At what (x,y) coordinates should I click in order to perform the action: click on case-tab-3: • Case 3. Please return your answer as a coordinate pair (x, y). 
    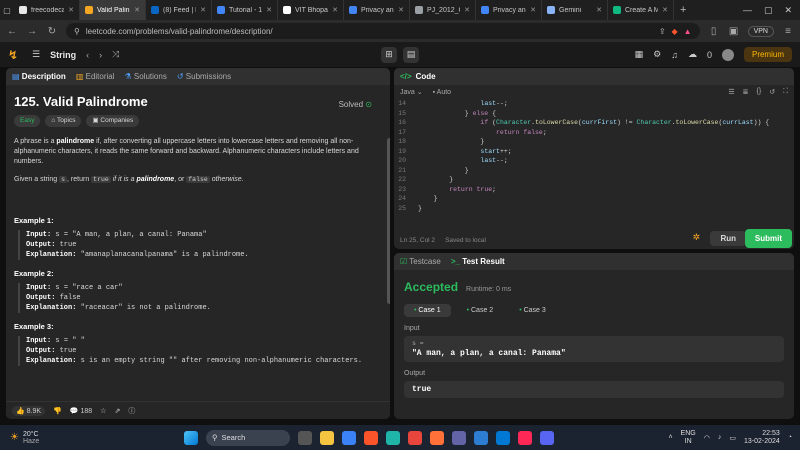
    Looking at the image, I should click on (532, 310).